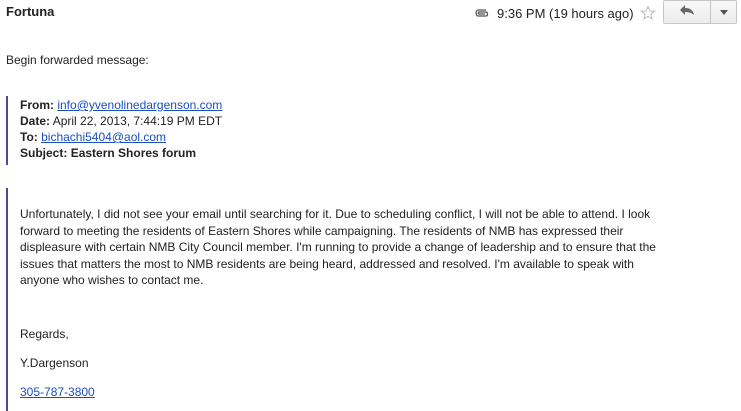 This screenshot has width=741, height=411. I want to click on reply-button-group, so click(700, 13).